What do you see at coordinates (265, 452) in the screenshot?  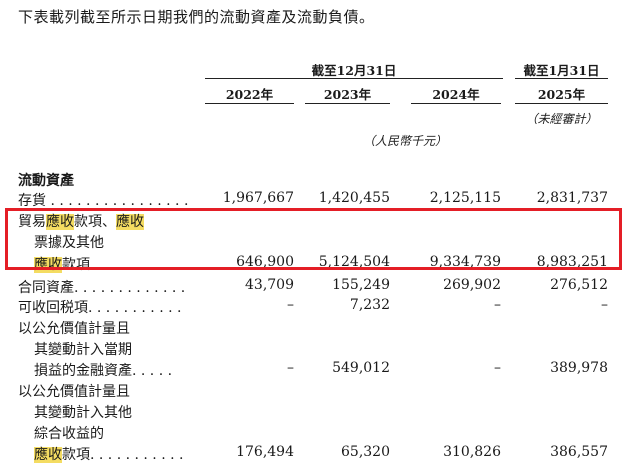 I see `cell-fvoci-2022: 176,494` at bounding box center [265, 452].